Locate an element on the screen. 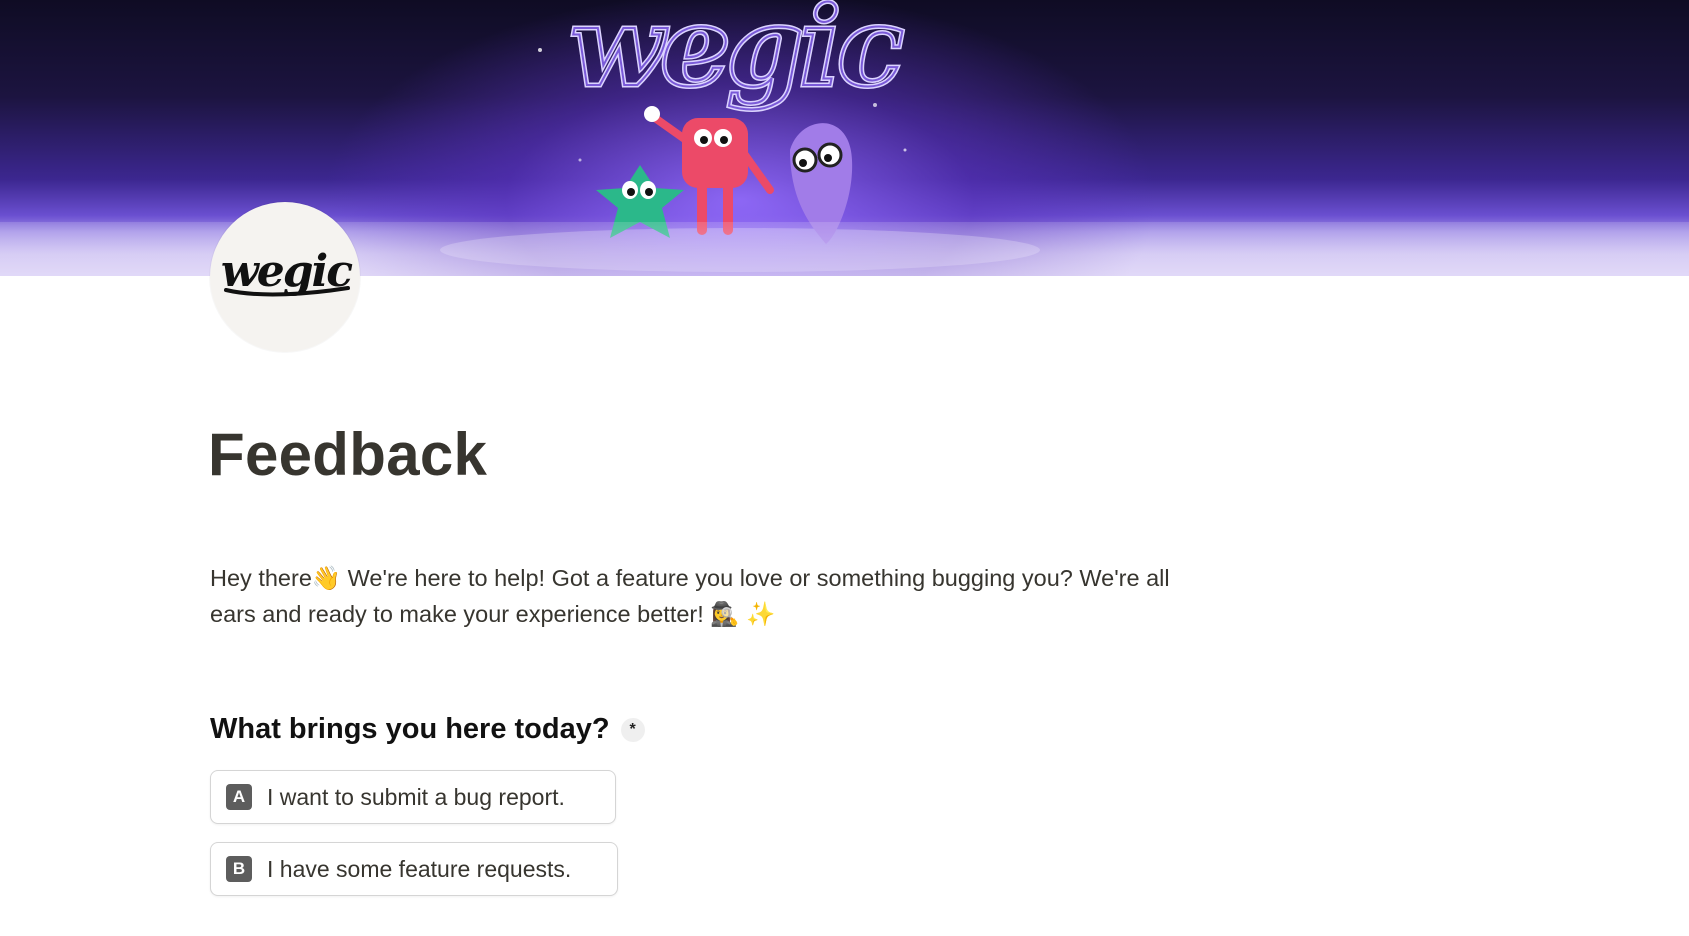  option-label: I want to submit a bug report. is located at coordinates (416, 796).